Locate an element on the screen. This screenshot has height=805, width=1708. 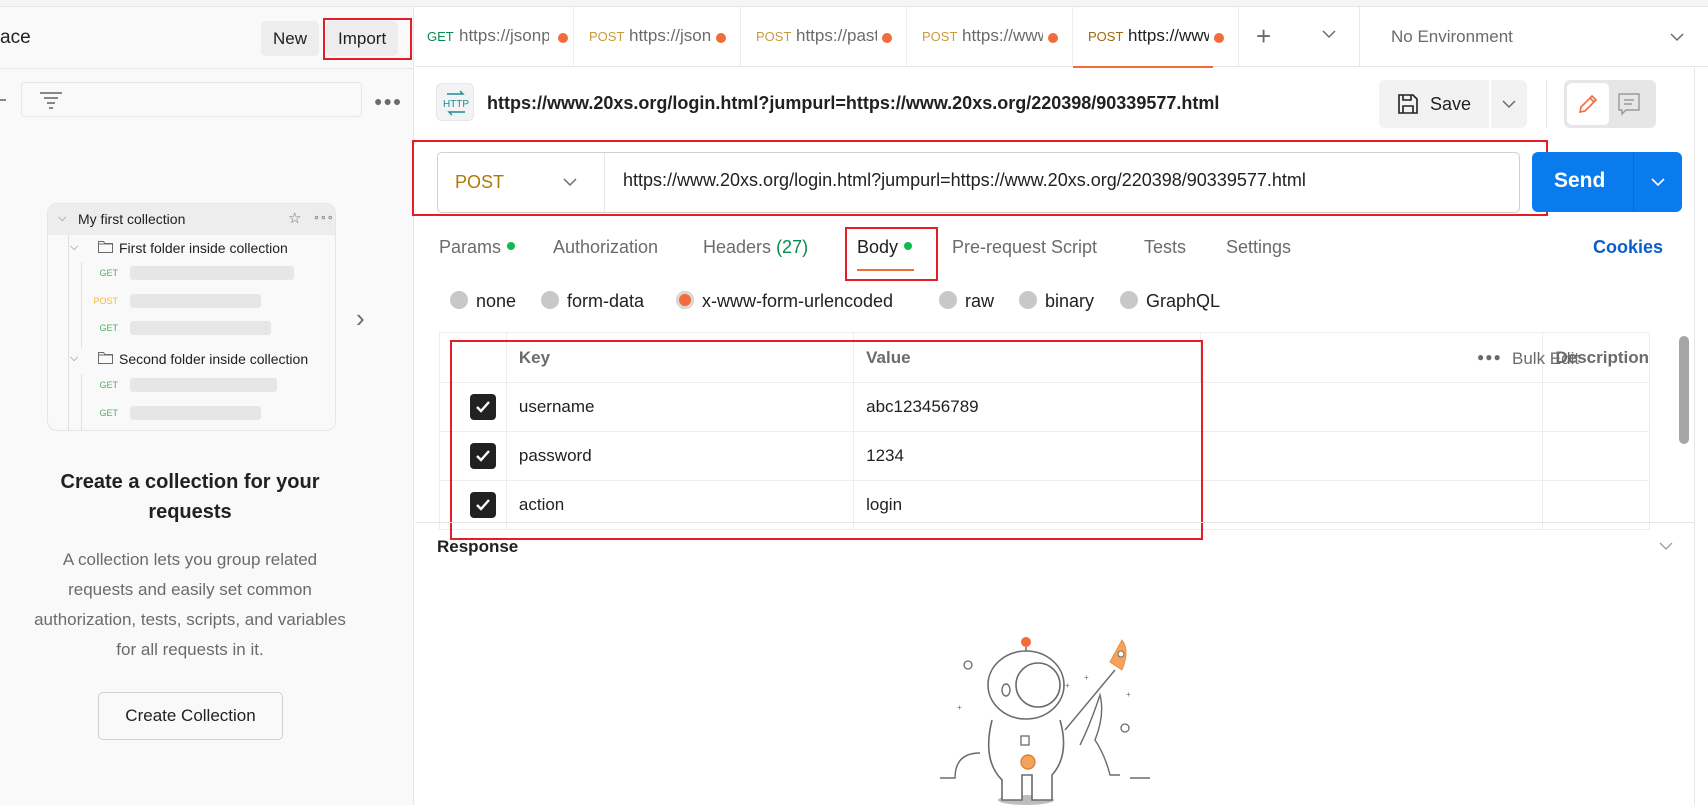
collection-header: ⌵ My first collection ☆ ∘∘∘ is located at coordinates (191, 219).